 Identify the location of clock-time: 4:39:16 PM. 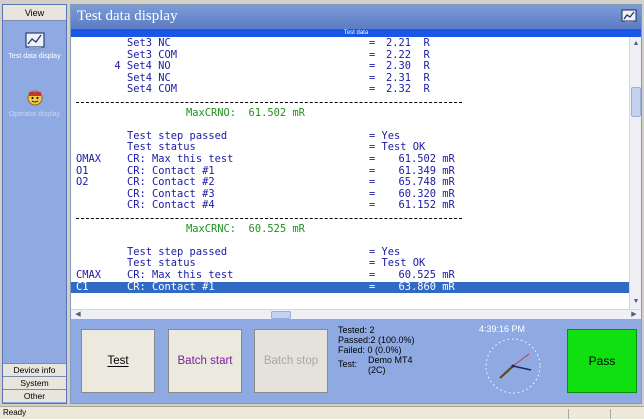
(502, 329).